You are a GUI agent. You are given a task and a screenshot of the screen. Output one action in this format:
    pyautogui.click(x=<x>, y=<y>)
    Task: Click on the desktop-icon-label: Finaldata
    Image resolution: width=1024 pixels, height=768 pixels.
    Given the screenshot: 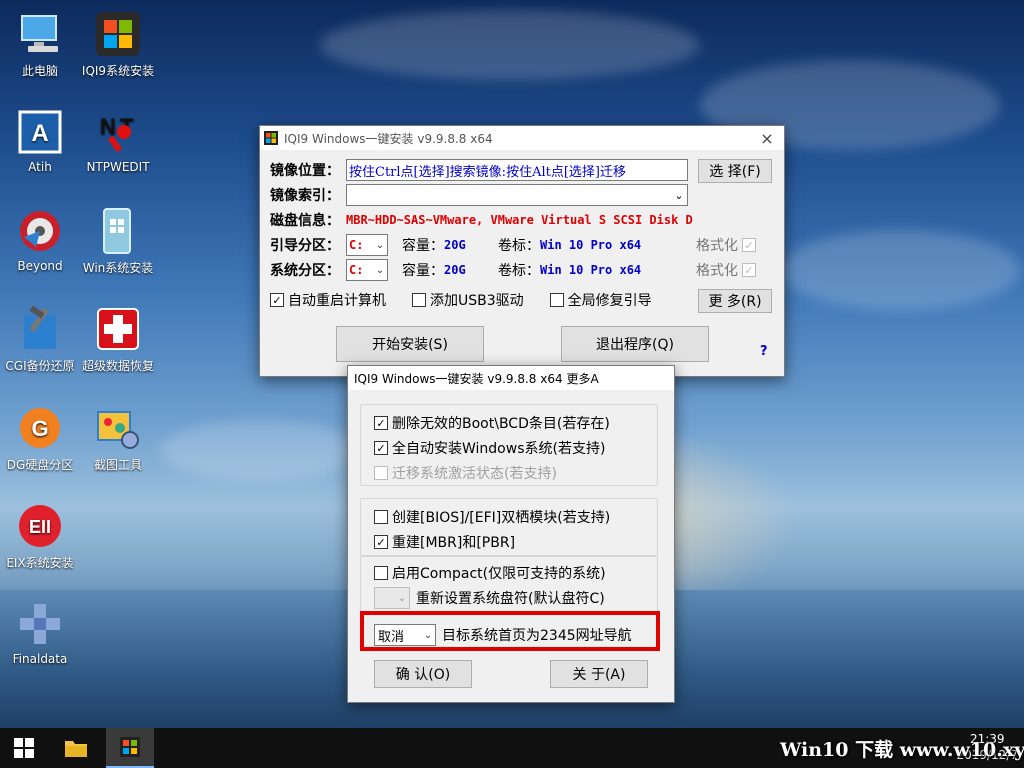 What is the action you would take?
    pyautogui.click(x=40, y=659)
    